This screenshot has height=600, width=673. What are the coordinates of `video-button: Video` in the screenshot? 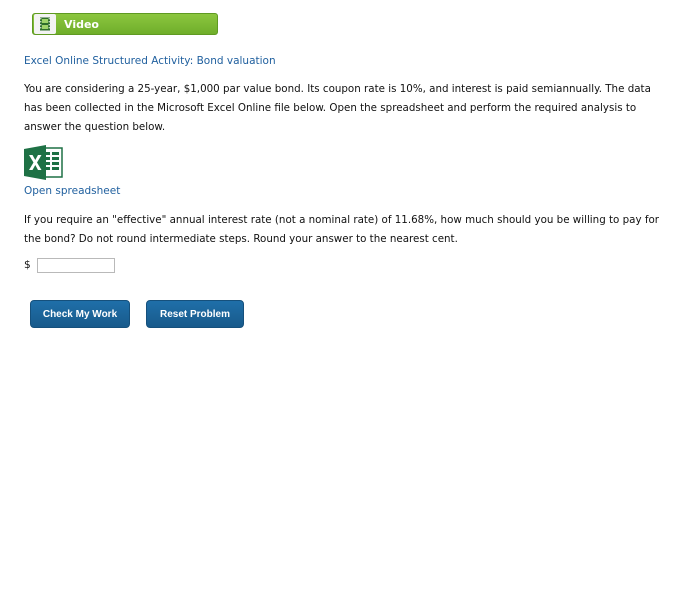 It's located at (125, 24).